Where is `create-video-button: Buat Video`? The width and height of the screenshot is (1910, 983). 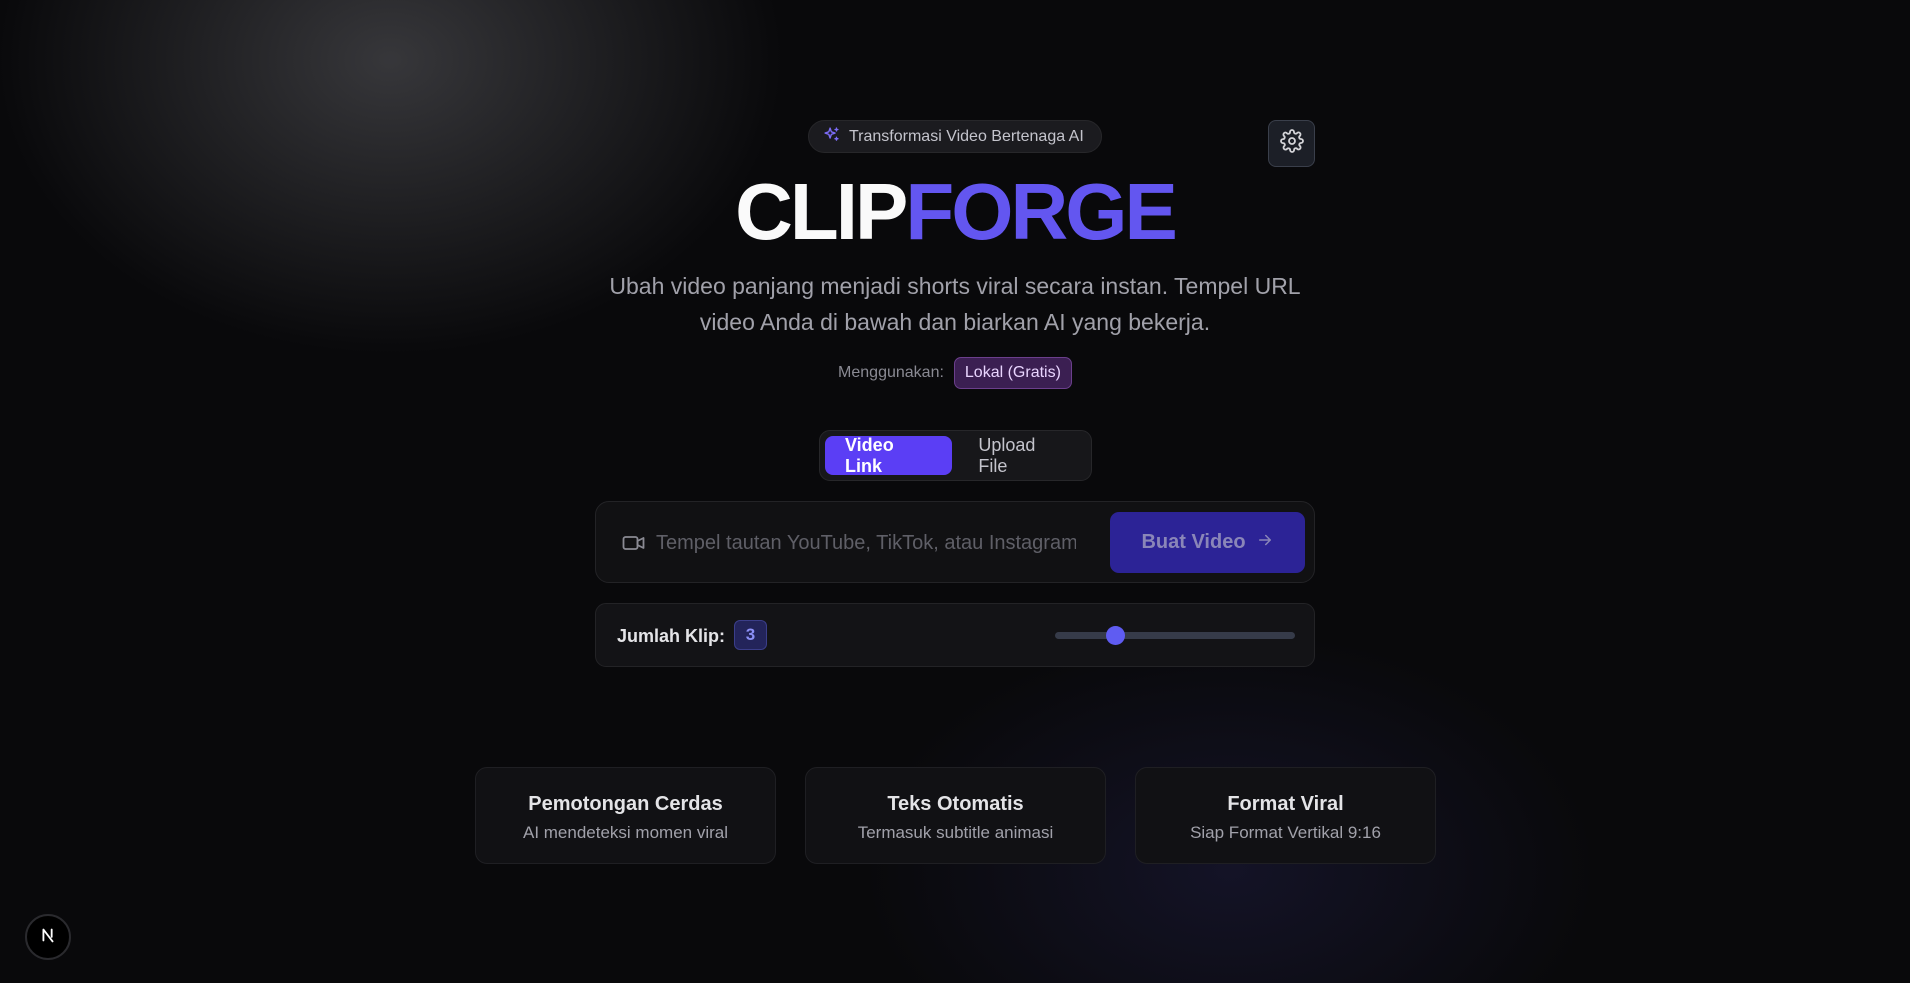 create-video-button: Buat Video is located at coordinates (1207, 542).